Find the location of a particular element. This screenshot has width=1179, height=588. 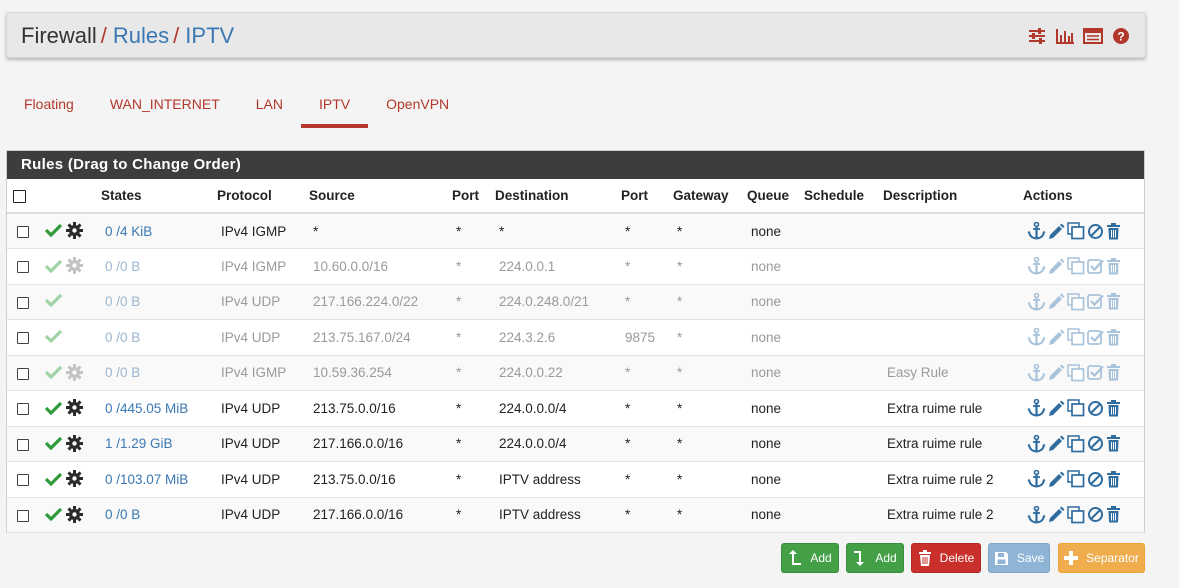

rule-source: 213.75.0.0/16 is located at coordinates (354, 479).